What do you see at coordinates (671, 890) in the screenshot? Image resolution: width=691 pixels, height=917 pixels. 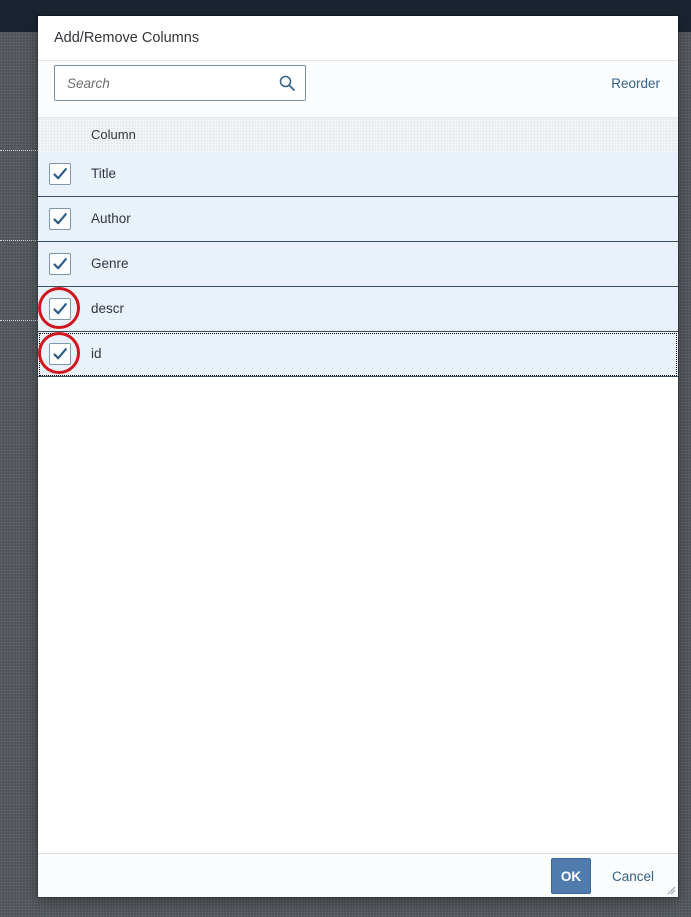 I see `resize-grip-icon` at bounding box center [671, 890].